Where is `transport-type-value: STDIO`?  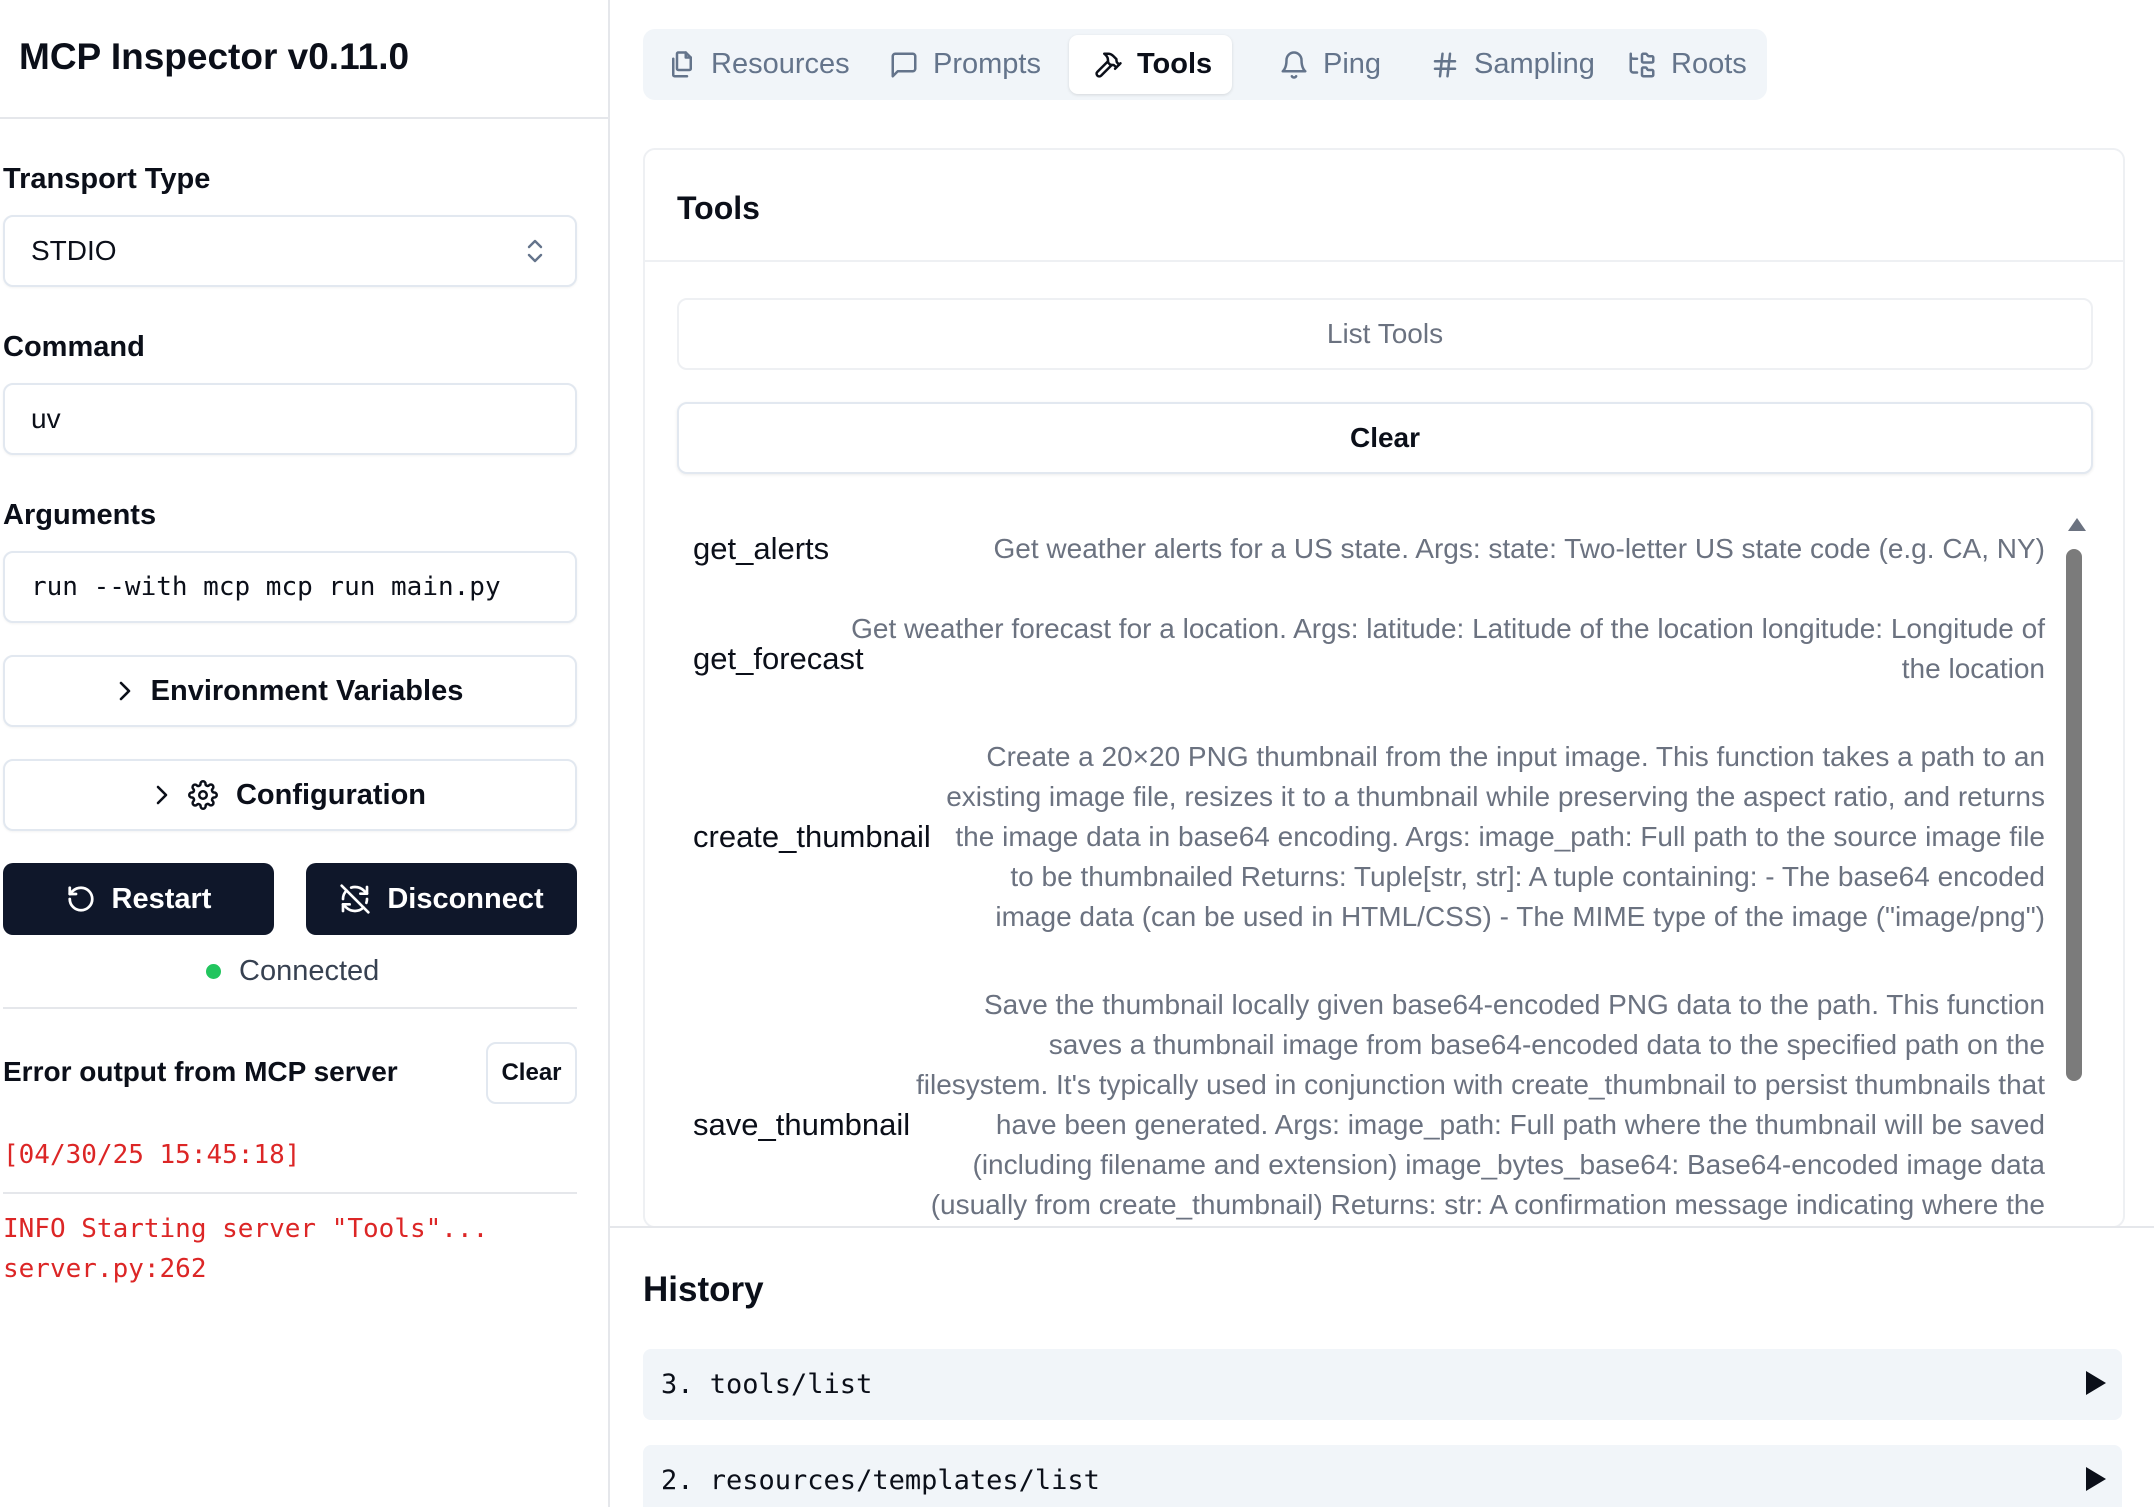 transport-type-value: STDIO is located at coordinates (74, 250).